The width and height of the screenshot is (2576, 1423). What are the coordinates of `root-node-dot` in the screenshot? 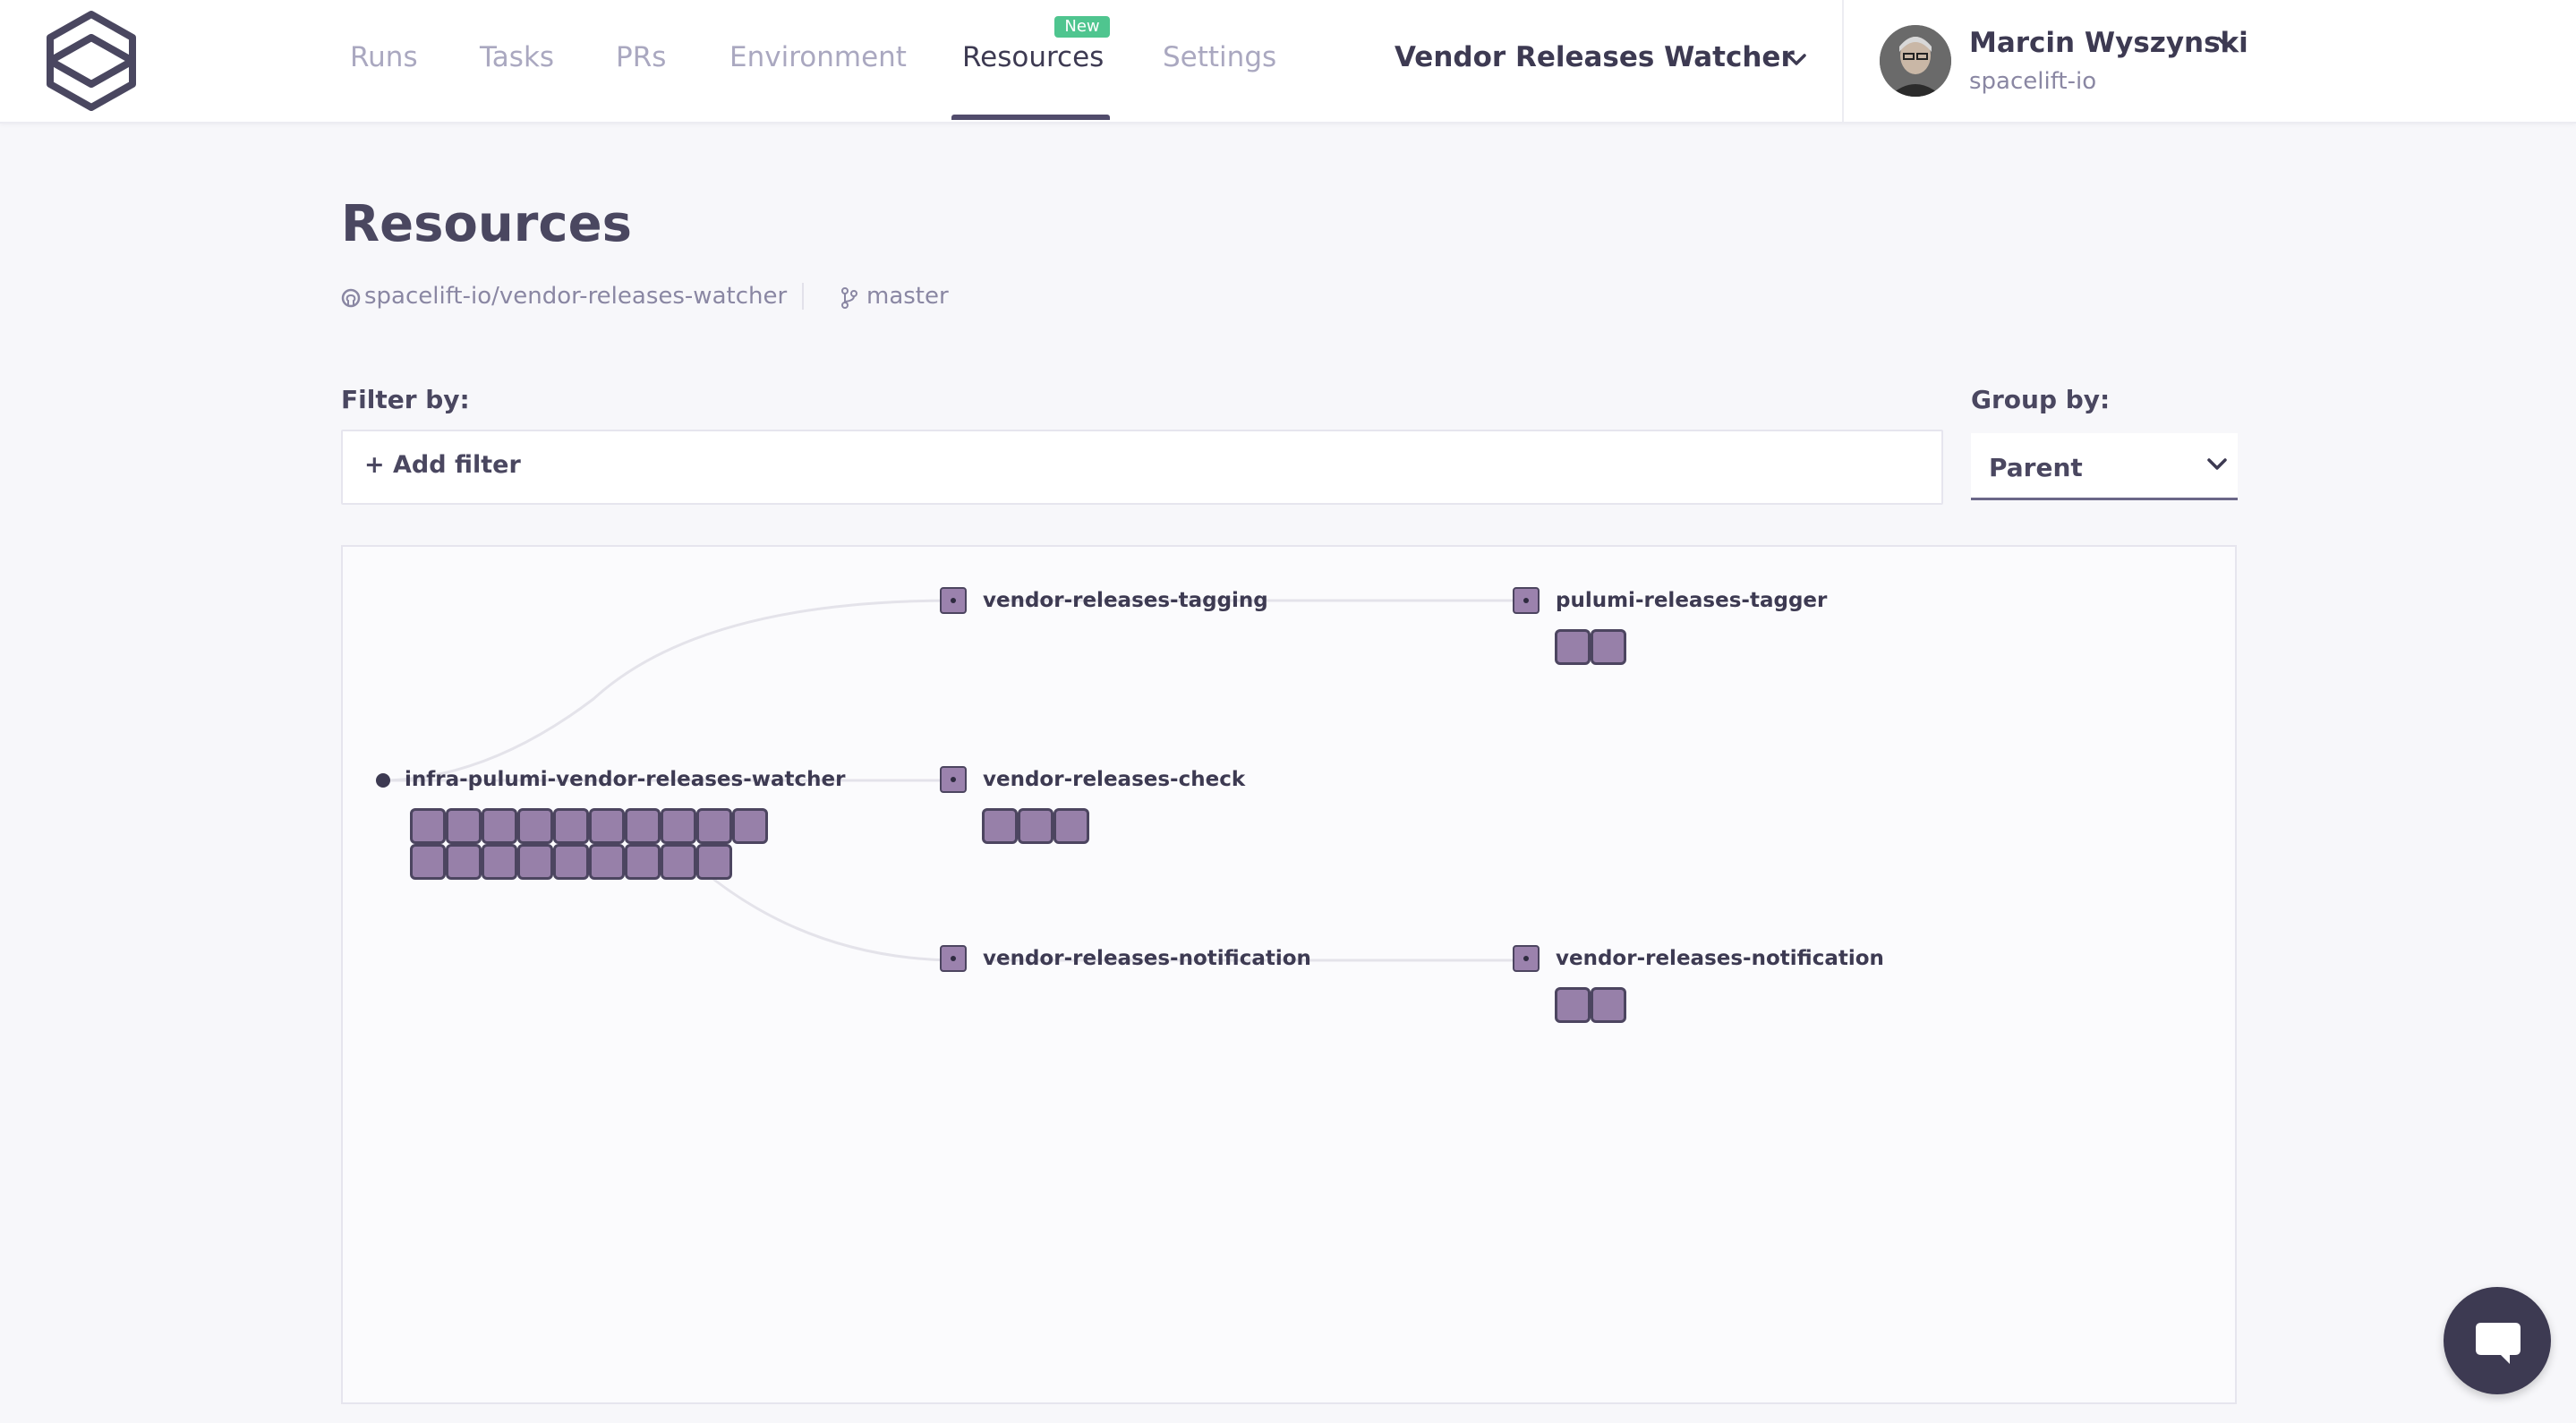 It's located at (383, 780).